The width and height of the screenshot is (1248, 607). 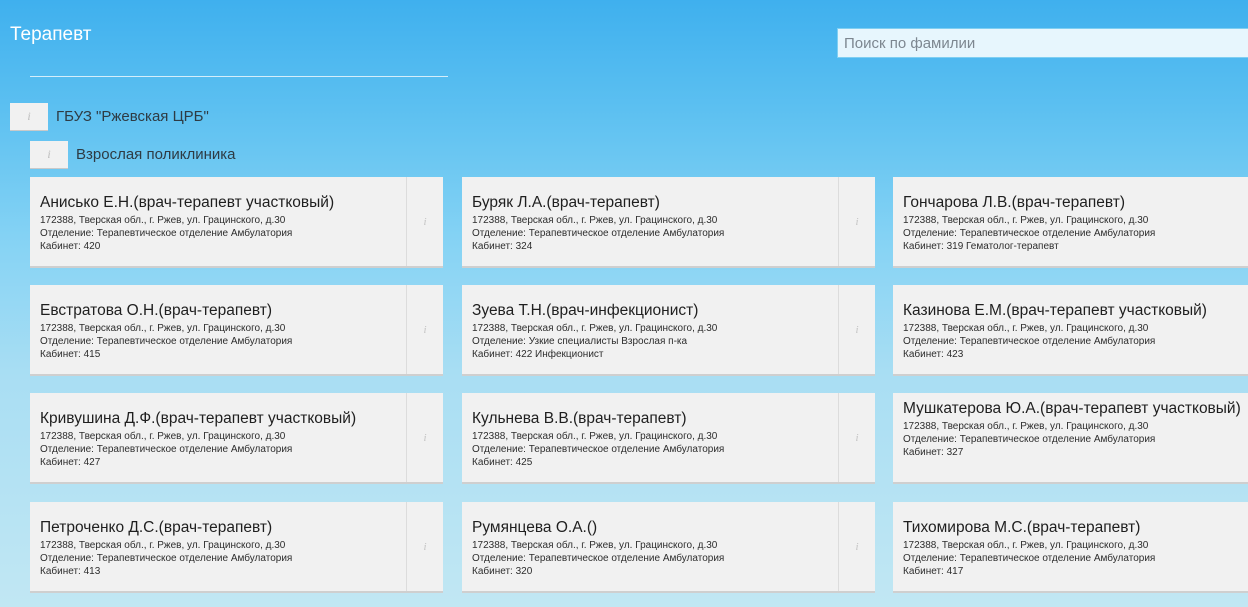 I want to click on department-info-button: i, so click(x=49, y=155).